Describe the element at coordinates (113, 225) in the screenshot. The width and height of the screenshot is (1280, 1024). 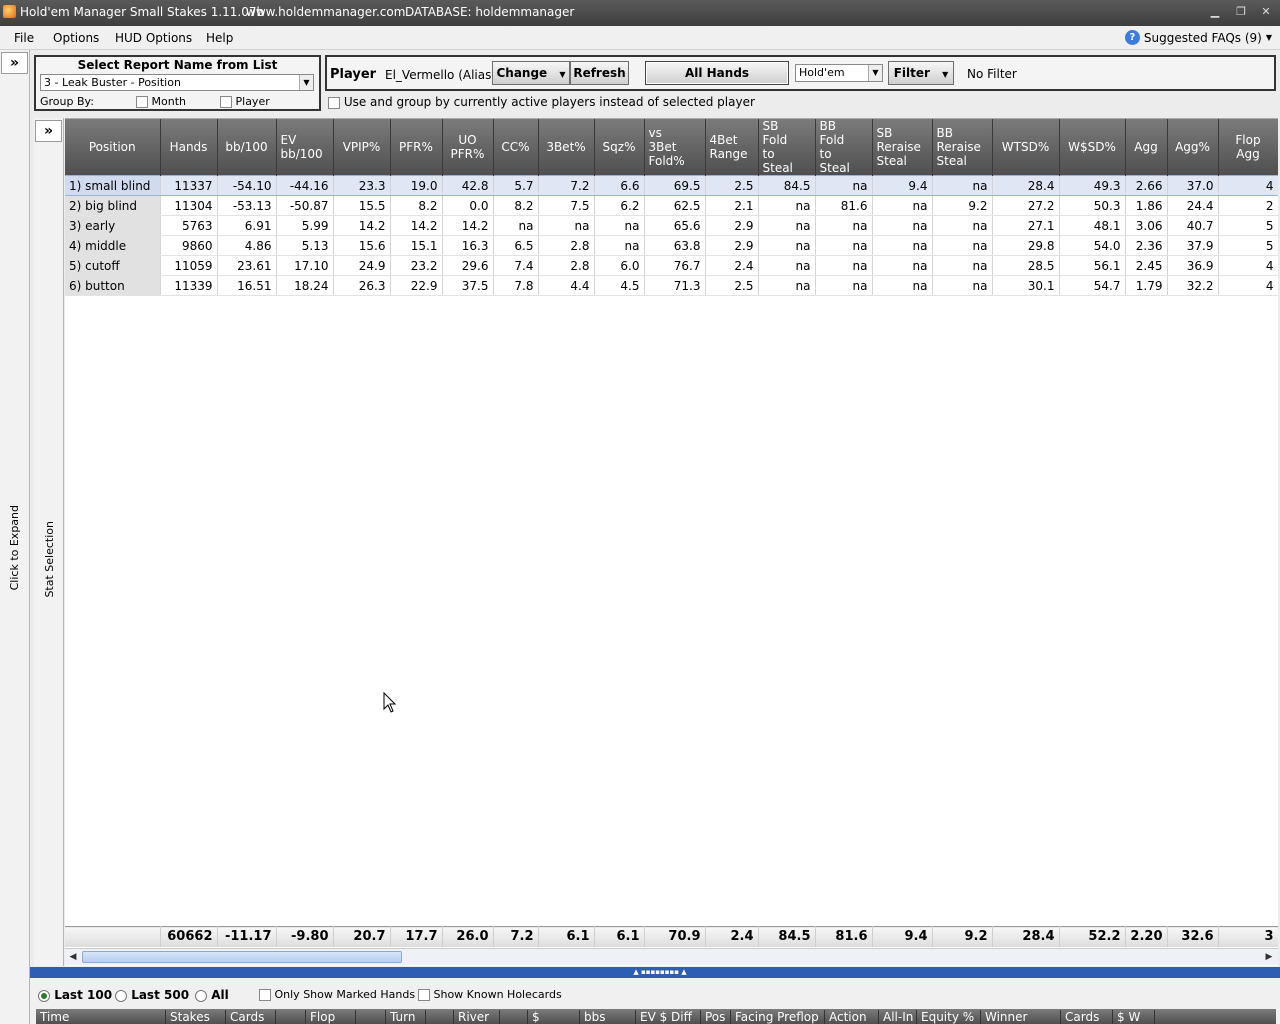
I see `position-cell: 3) early` at that location.